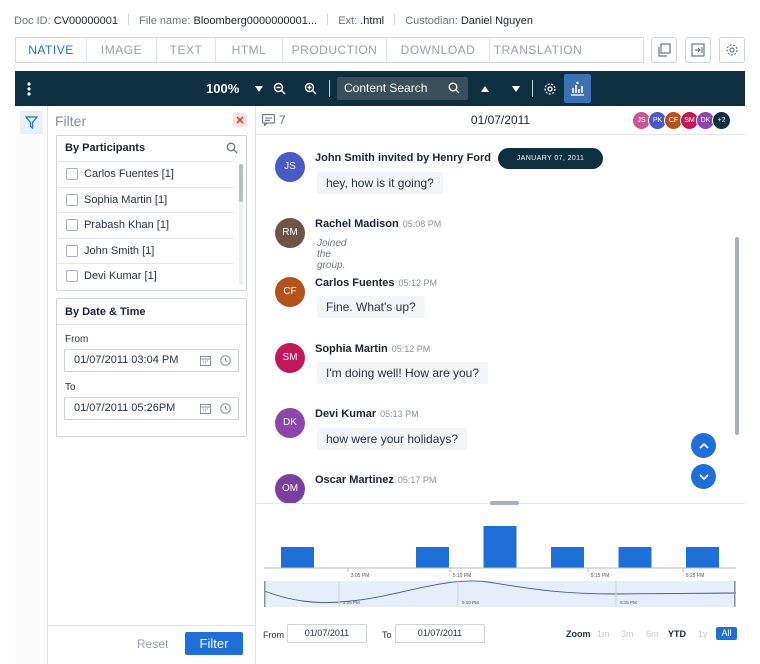 Image resolution: width=760 pixels, height=664 pixels. What do you see at coordinates (403, 373) in the screenshot?
I see `message-bubble: I'm doing well! How are you?` at bounding box center [403, 373].